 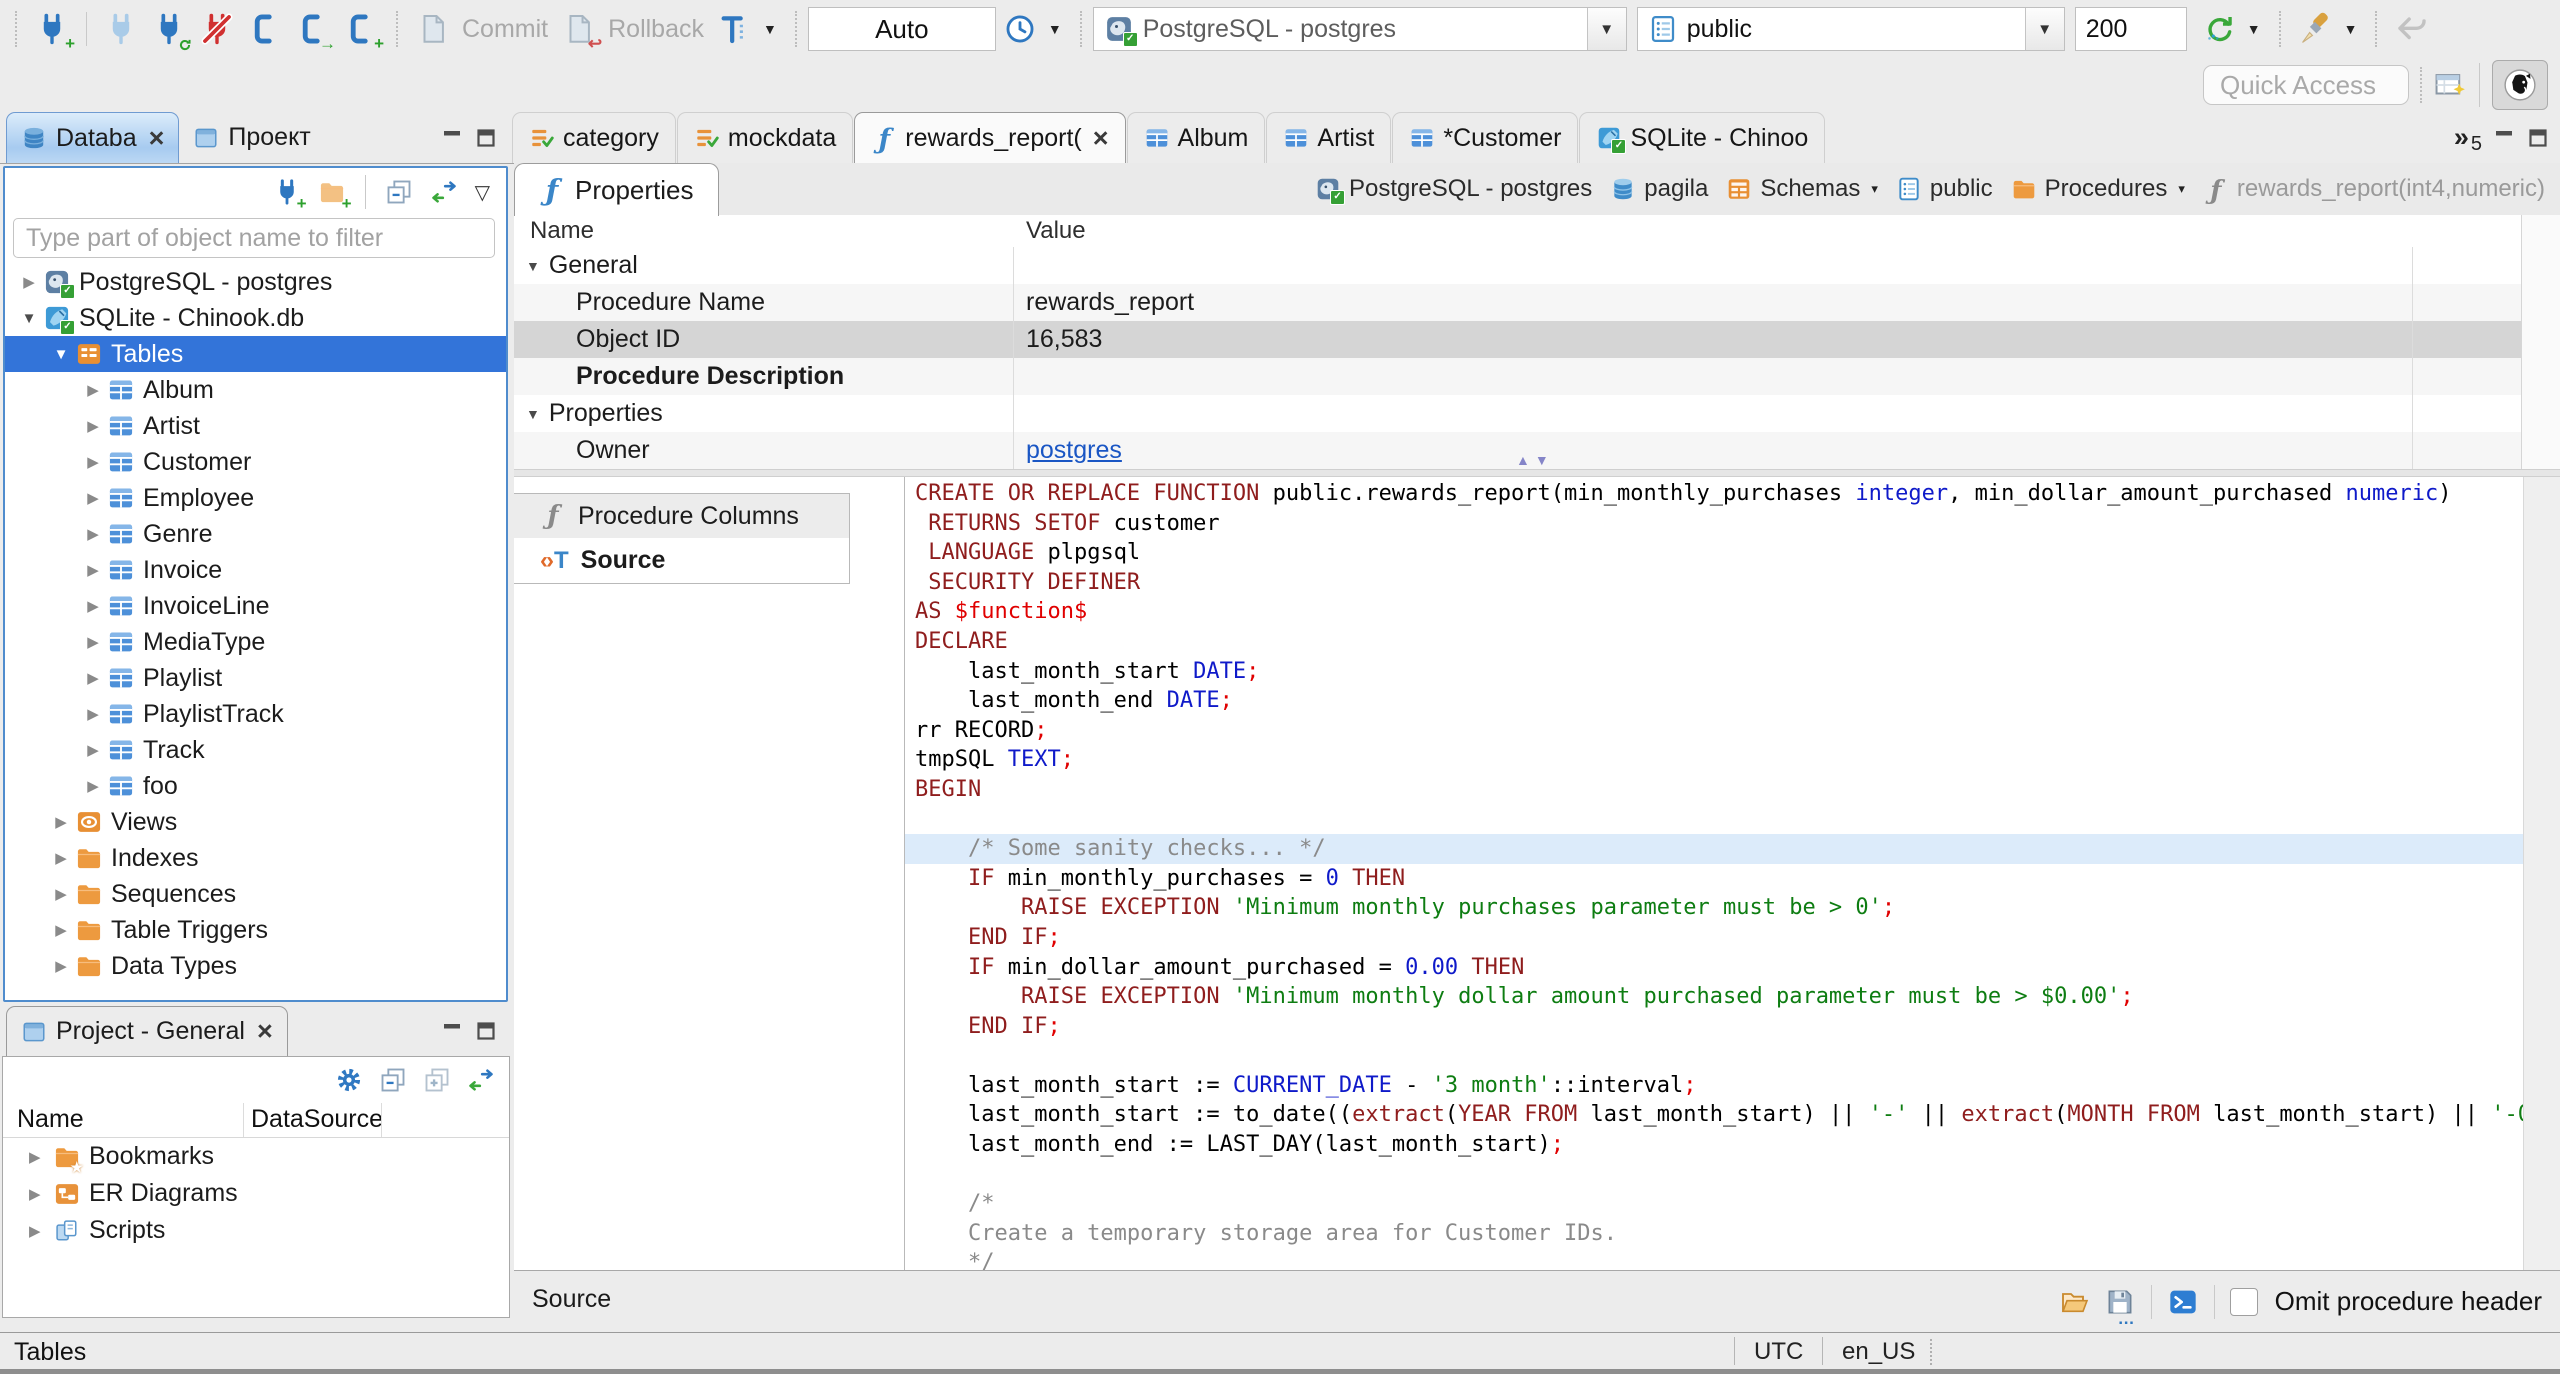 What do you see at coordinates (562, 231) in the screenshot?
I see `grid-column-name: Name` at bounding box center [562, 231].